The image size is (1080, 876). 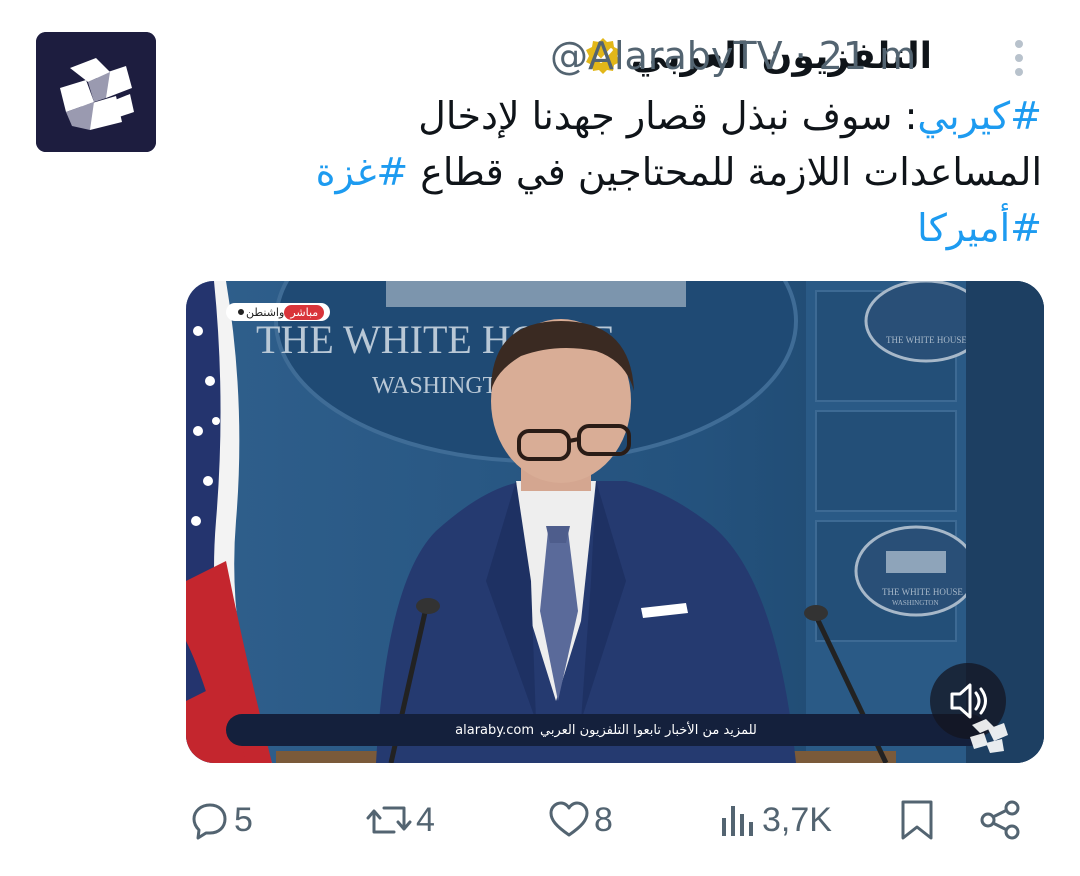 What do you see at coordinates (425, 819) in the screenshot?
I see `repost-count: 4` at bounding box center [425, 819].